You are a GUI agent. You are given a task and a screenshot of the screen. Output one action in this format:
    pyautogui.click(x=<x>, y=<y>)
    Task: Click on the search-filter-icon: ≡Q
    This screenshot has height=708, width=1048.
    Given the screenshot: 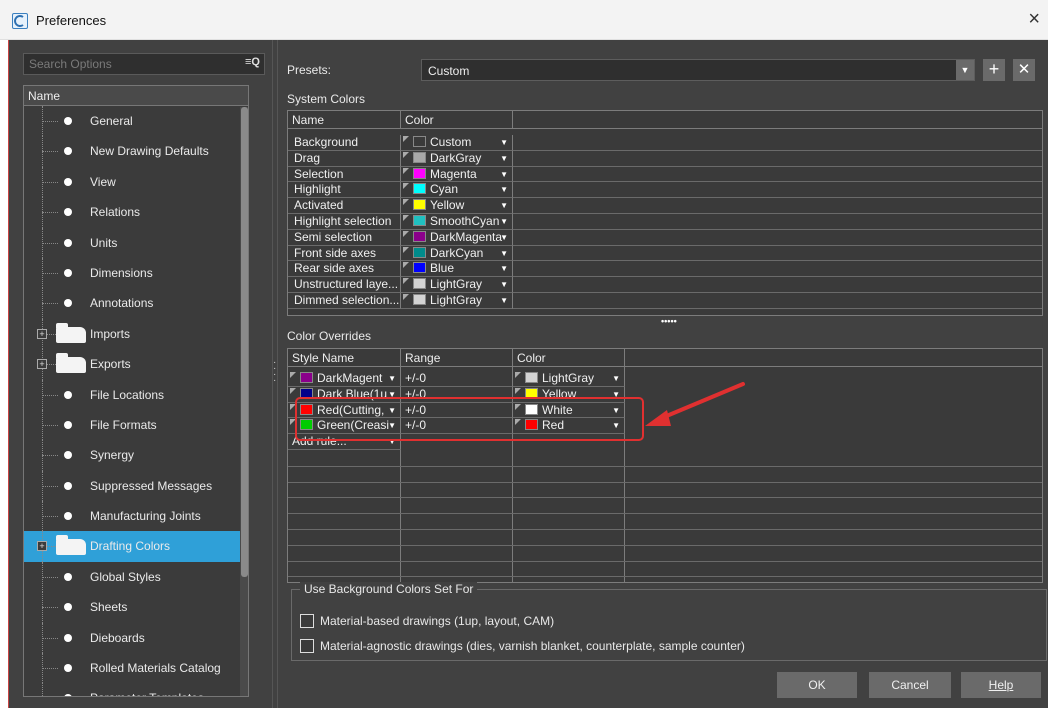 What is the action you would take?
    pyautogui.click(x=252, y=62)
    